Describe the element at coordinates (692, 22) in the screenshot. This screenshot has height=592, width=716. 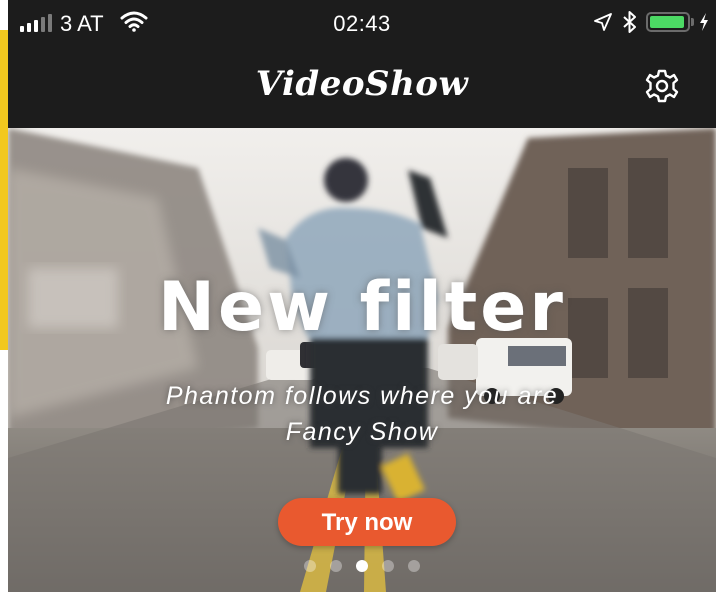
I see `battery-nub` at that location.